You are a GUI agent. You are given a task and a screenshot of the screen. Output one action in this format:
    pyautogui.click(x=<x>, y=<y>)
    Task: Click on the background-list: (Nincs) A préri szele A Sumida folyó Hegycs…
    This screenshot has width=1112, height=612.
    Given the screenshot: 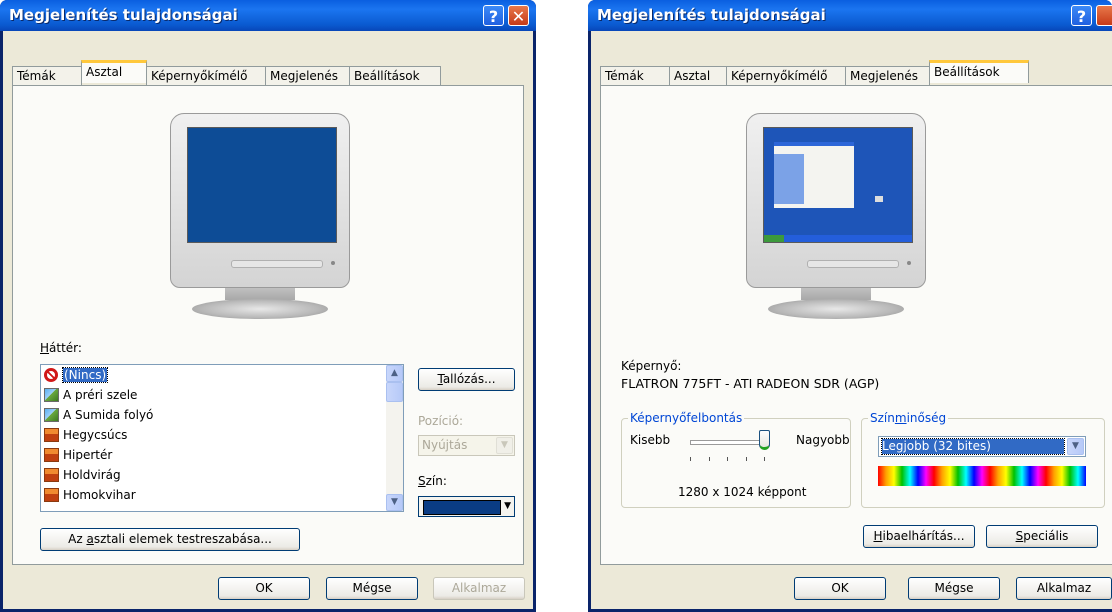 What is the action you would take?
    pyautogui.click(x=222, y=438)
    